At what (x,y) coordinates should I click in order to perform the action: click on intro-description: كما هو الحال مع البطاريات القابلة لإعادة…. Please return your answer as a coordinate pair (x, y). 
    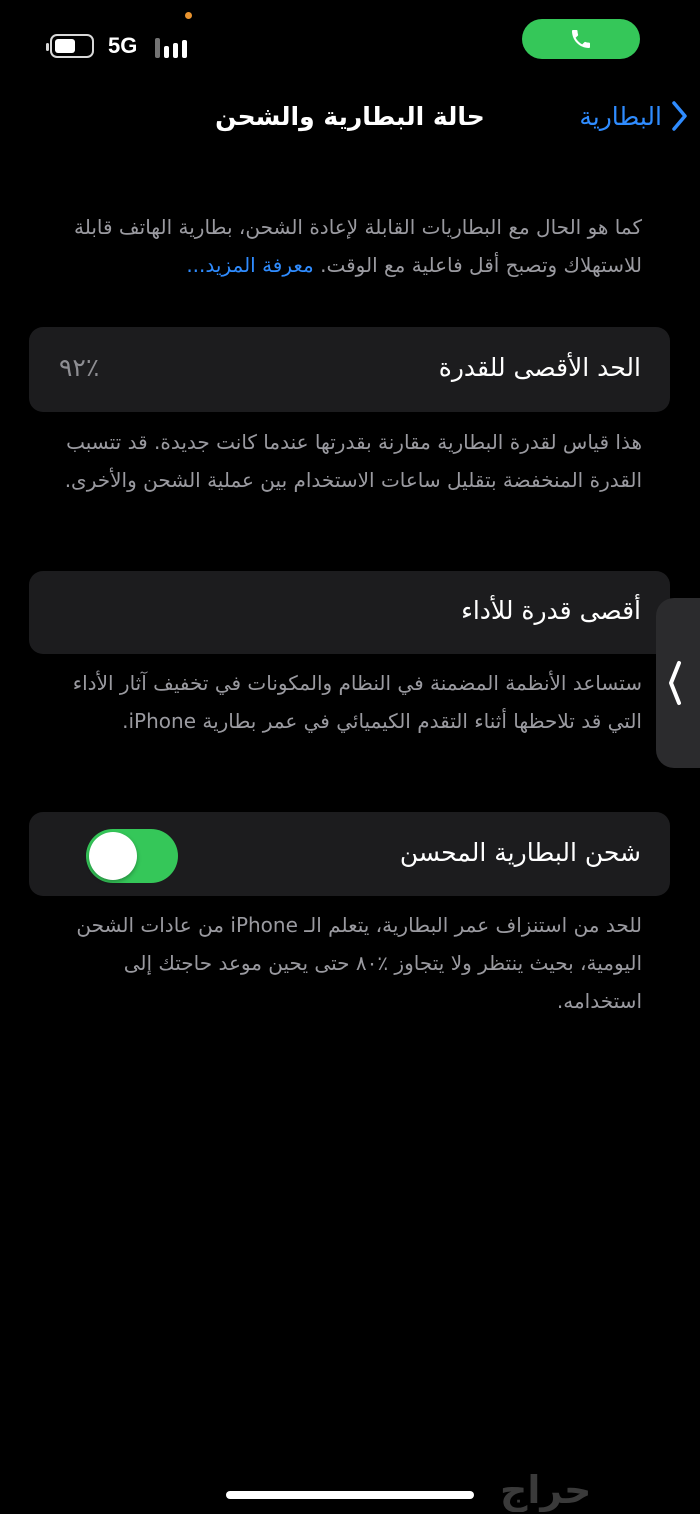
    Looking at the image, I should click on (351, 246).